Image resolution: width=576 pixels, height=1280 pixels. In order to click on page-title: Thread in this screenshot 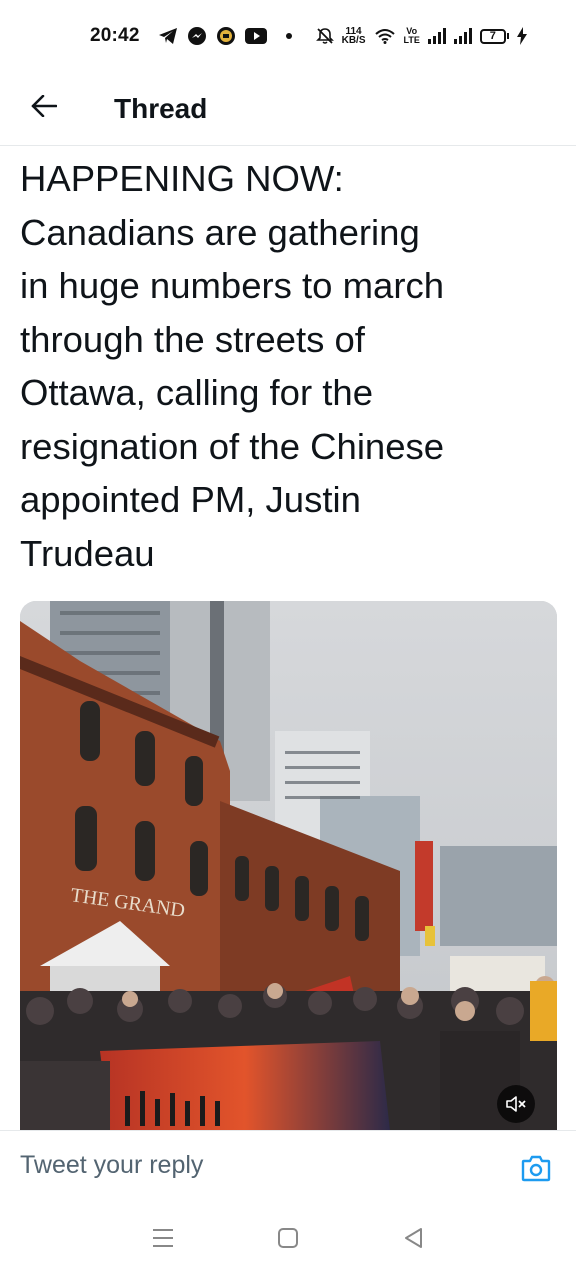, I will do `click(161, 108)`.